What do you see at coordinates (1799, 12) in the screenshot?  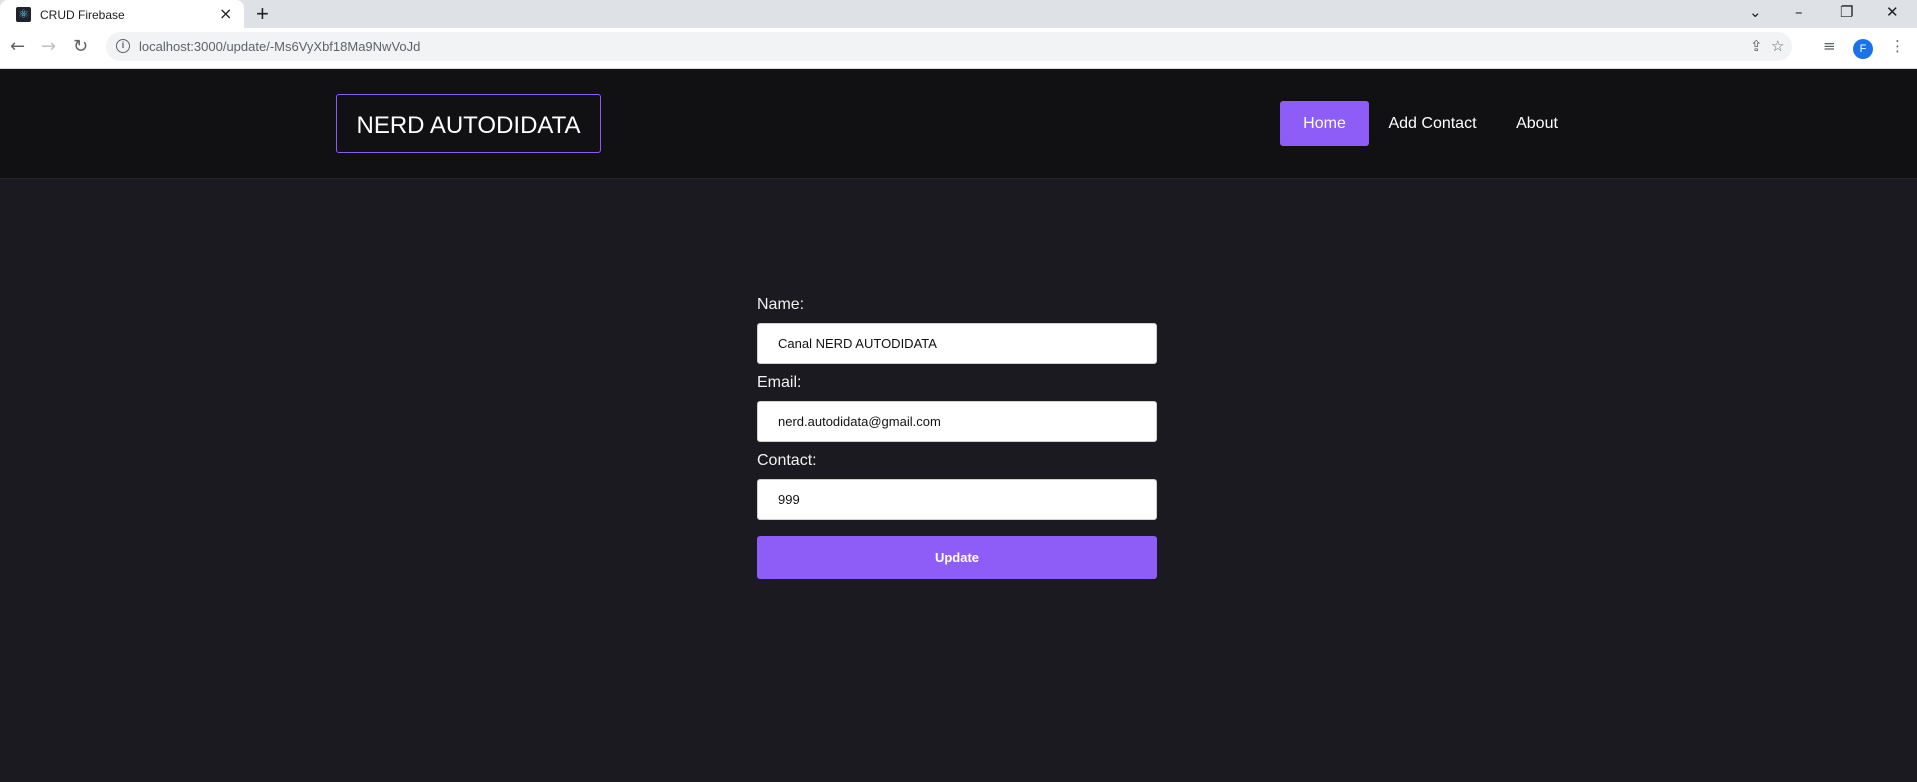 I see `minimize-icon: –` at bounding box center [1799, 12].